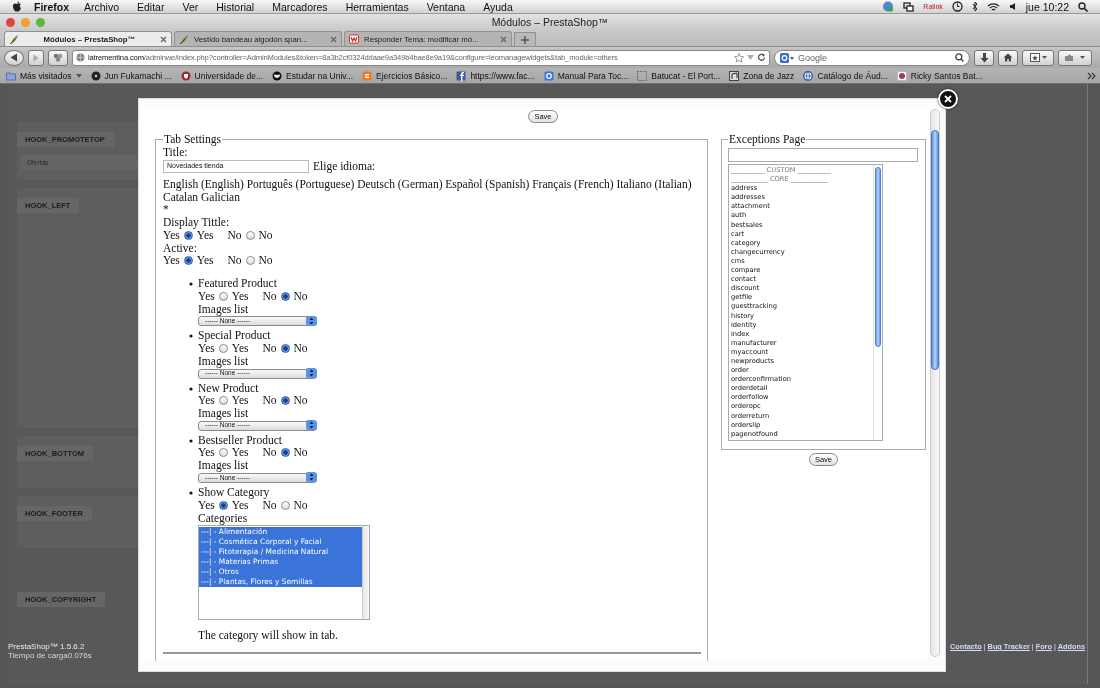  Describe the element at coordinates (872, 57) in the screenshot. I see `search-field: Google` at that location.